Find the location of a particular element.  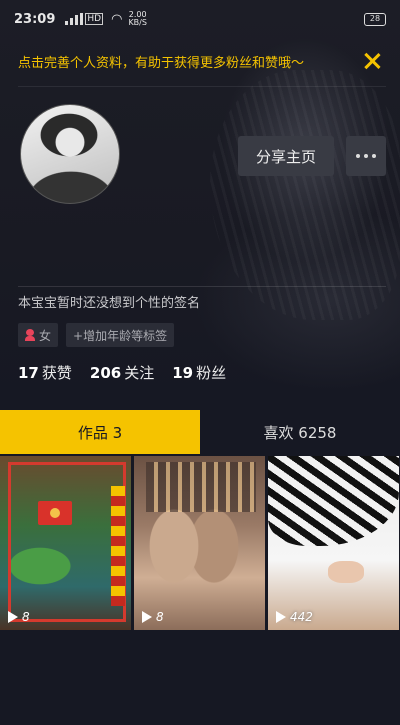

striped-sleeve is located at coordinates (333, 501).